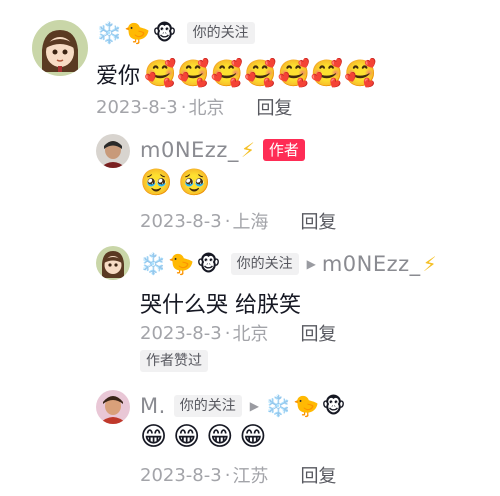 The width and height of the screenshot is (500, 496). What do you see at coordinates (371, 264) in the screenshot?
I see `reply-to-nickname: m0NEzz_` at bounding box center [371, 264].